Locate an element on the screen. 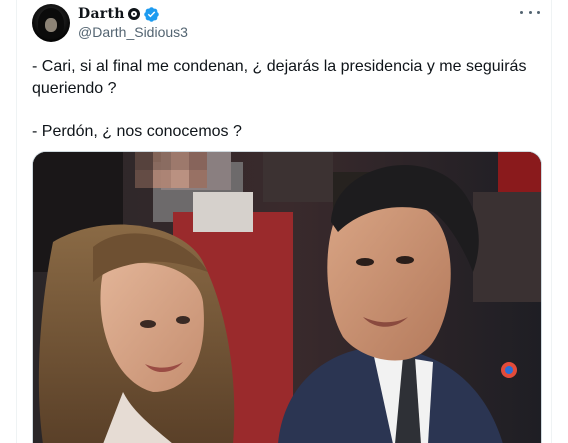 The width and height of the screenshot is (568, 443). author-handle: @Darth_Sidious3 is located at coordinates (133, 32).